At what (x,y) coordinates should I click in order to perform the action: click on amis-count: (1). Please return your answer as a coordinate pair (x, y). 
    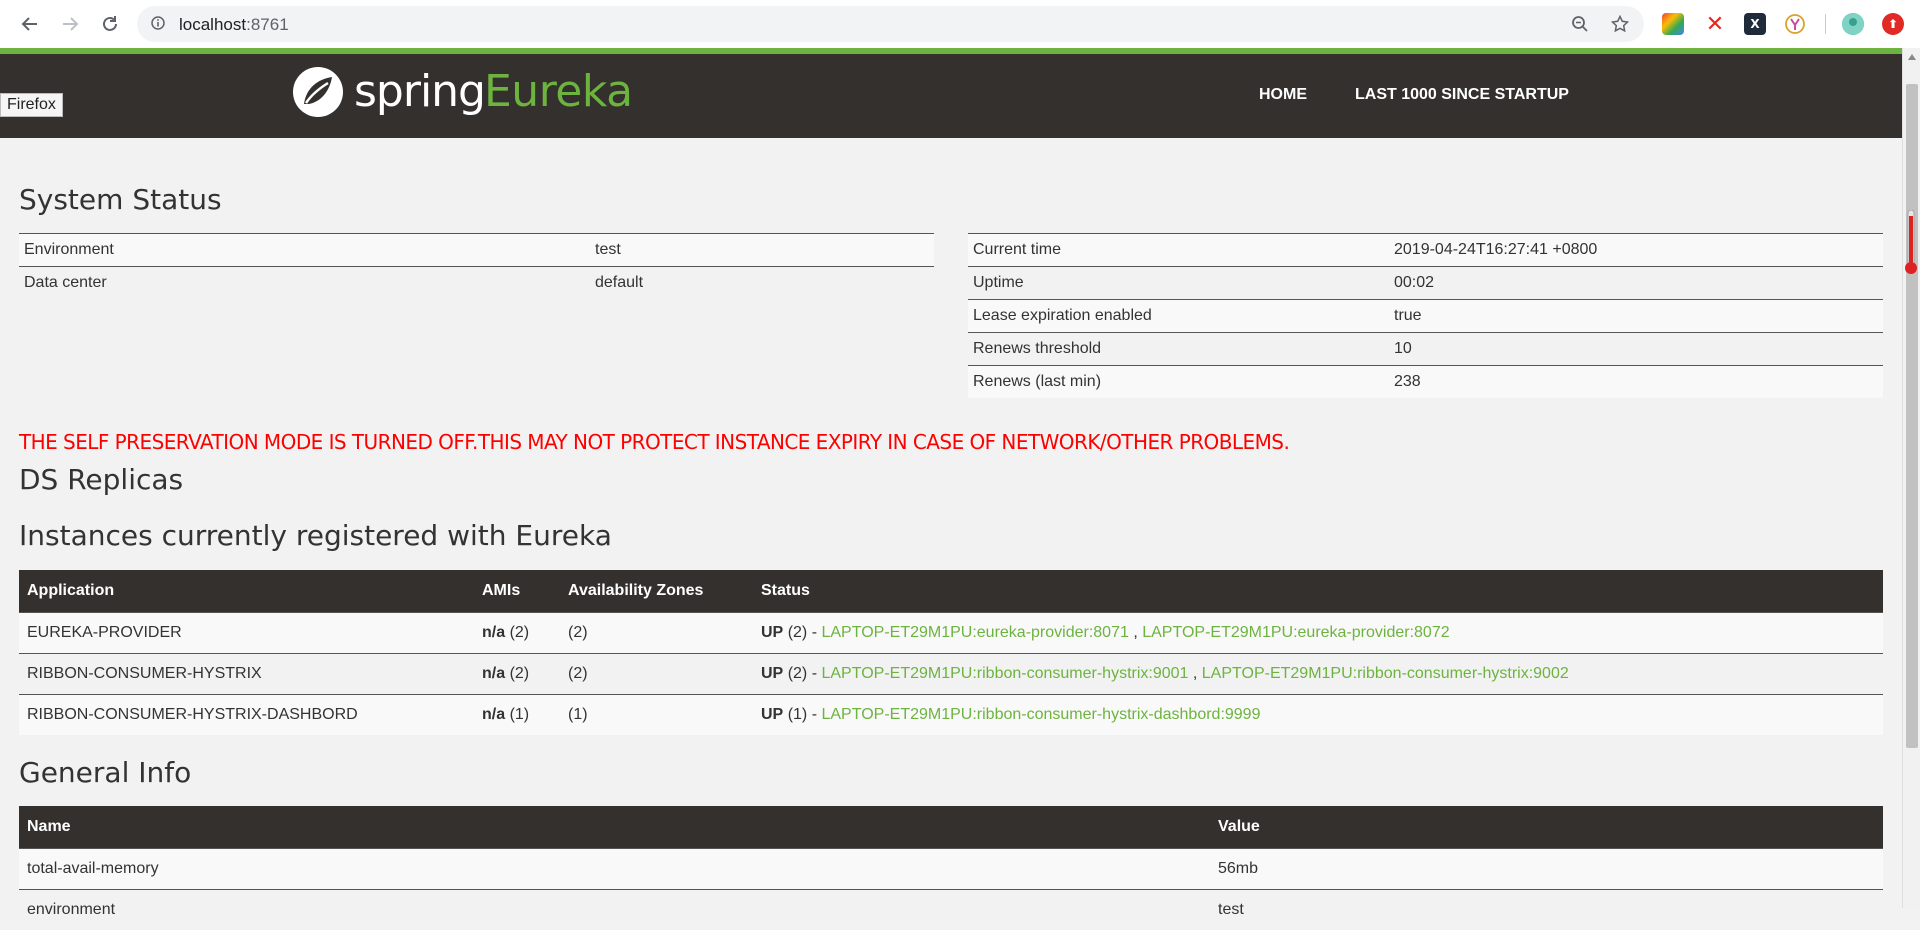
    Looking at the image, I should click on (520, 714).